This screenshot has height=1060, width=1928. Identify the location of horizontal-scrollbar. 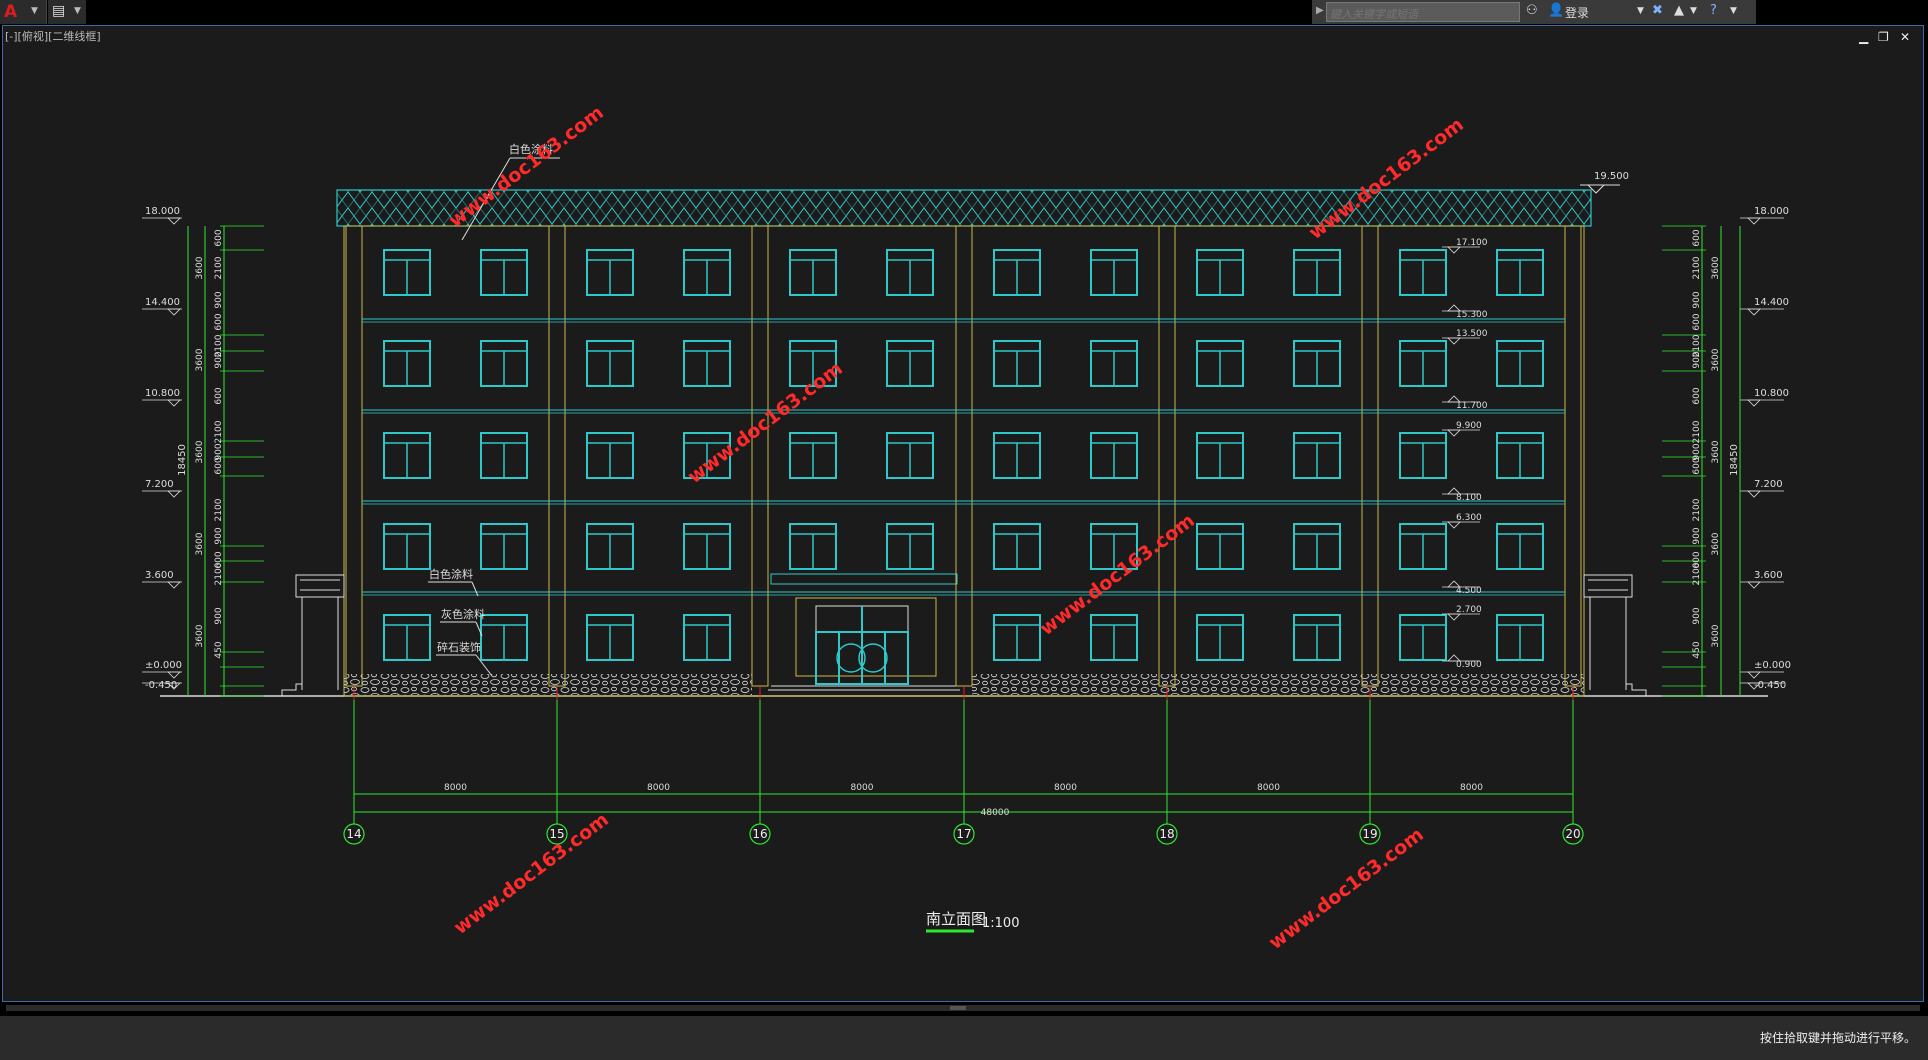
(963, 1008).